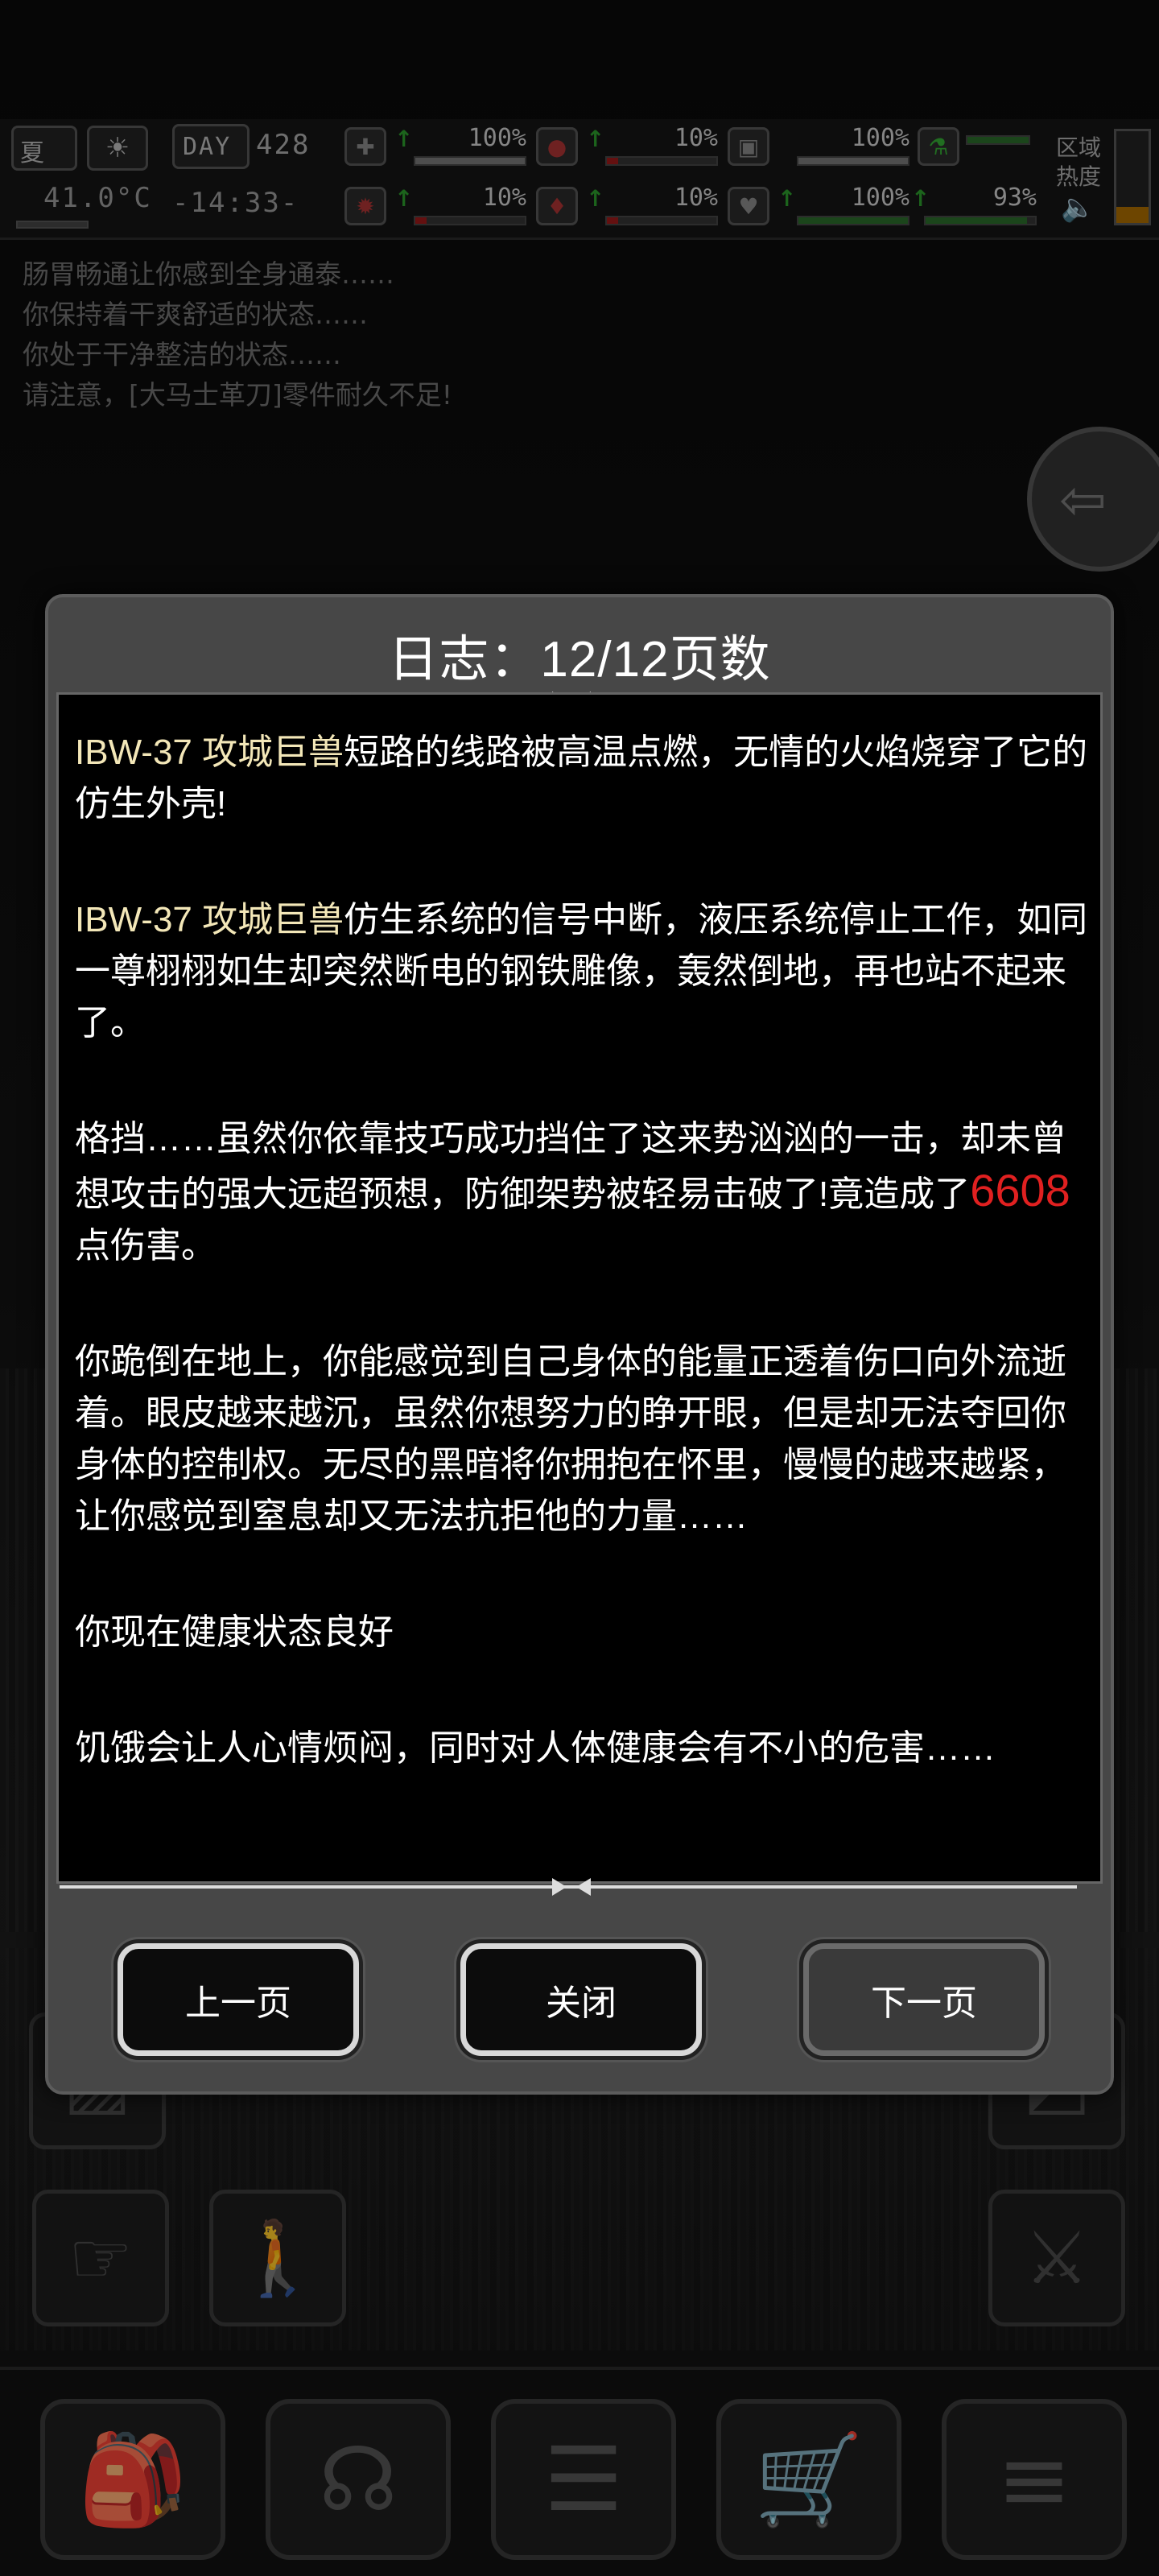 The width and height of the screenshot is (1159, 2576). What do you see at coordinates (579, 659) in the screenshot?
I see `dialog-title: 日志：12/12页数` at bounding box center [579, 659].